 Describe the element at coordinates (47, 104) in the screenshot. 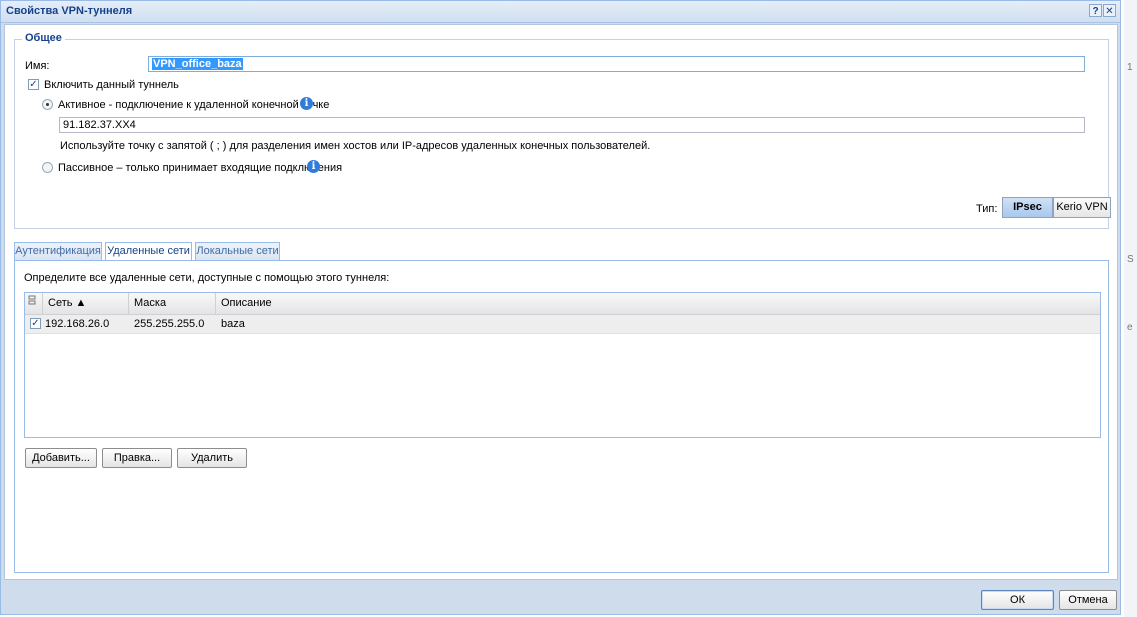

I see `active-mode-radio` at that location.